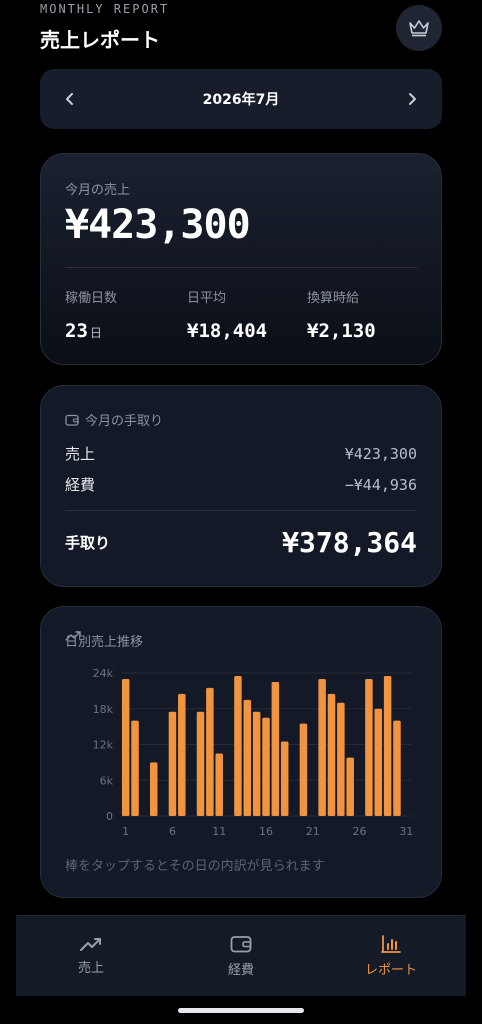 This screenshot has height=1024, width=482. I want to click on y-tick-label: 12k, so click(103, 745).